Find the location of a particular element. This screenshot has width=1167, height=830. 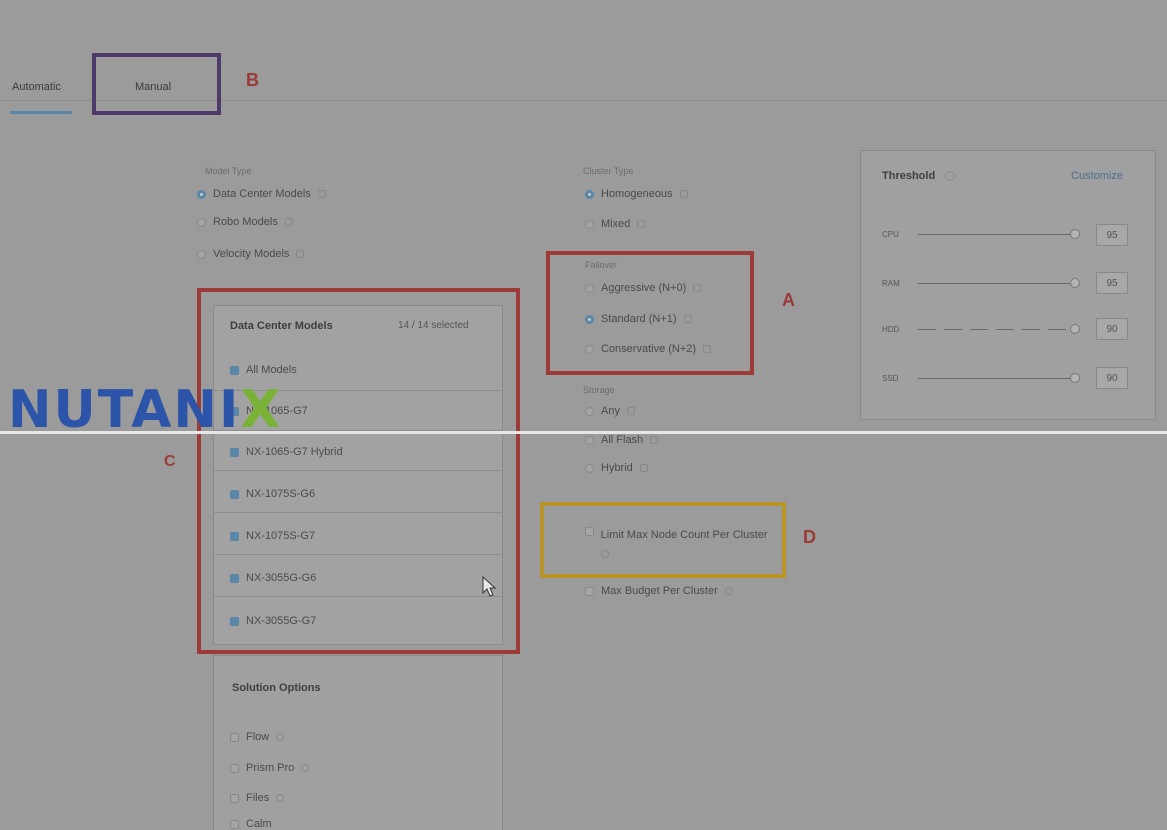

option-label: Conservative (N+2) is located at coordinates (649, 349).